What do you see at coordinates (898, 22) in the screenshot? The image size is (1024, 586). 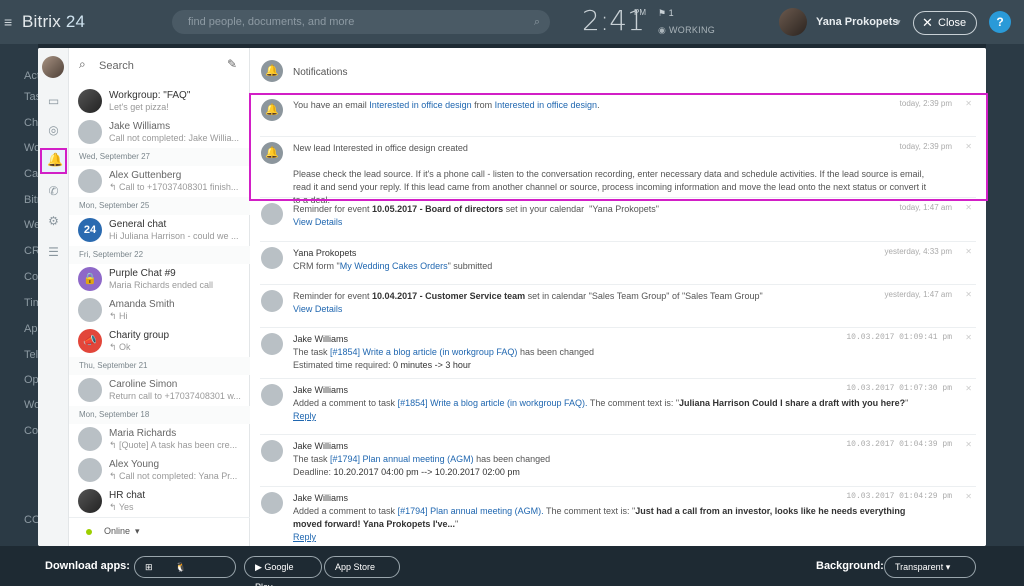 I see `chevron-down-icon: ▾` at bounding box center [898, 22].